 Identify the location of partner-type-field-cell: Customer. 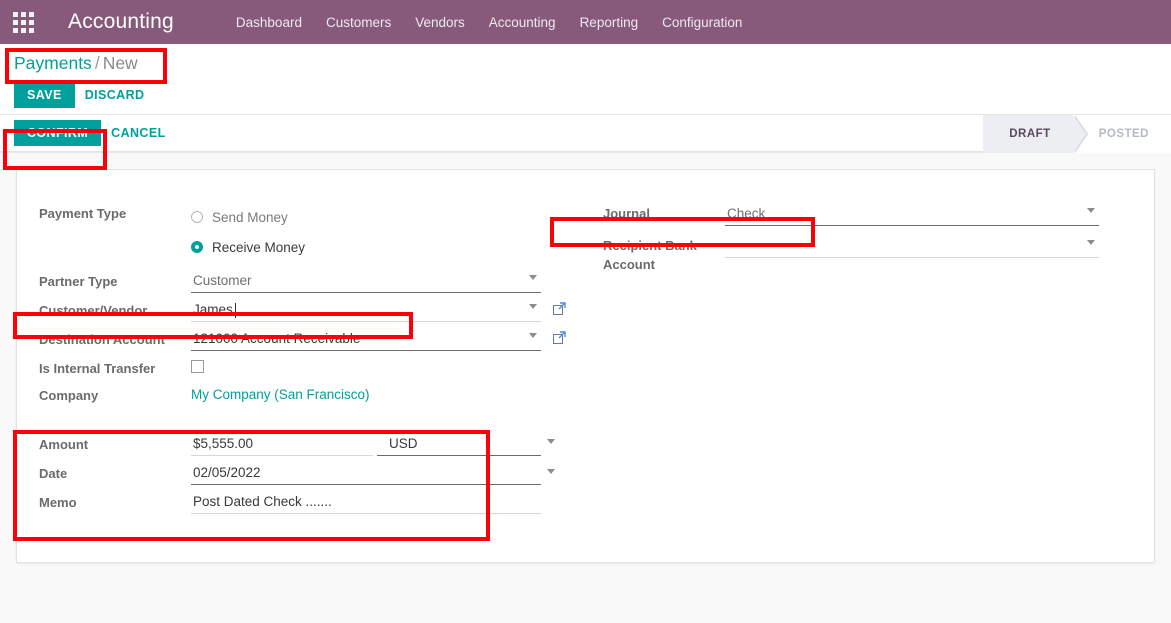
(366, 276).